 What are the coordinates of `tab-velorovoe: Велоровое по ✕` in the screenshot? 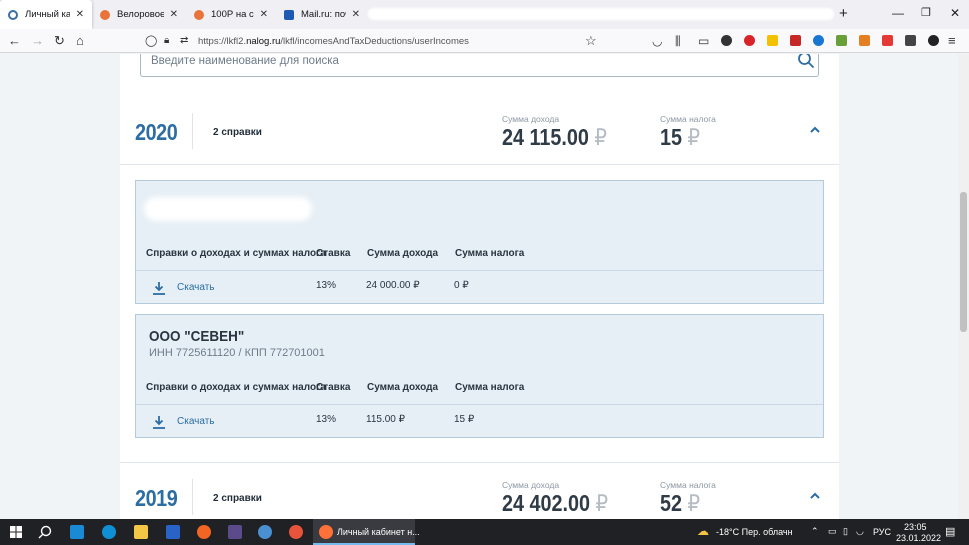 It's located at (139, 14).